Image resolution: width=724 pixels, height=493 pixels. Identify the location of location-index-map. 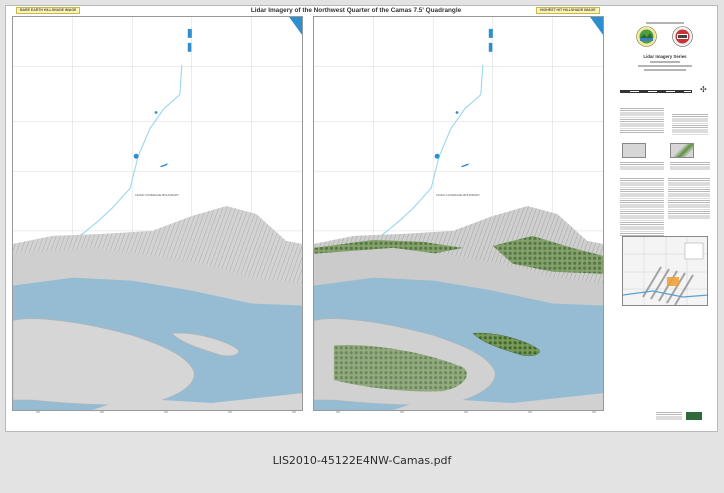
(665, 271).